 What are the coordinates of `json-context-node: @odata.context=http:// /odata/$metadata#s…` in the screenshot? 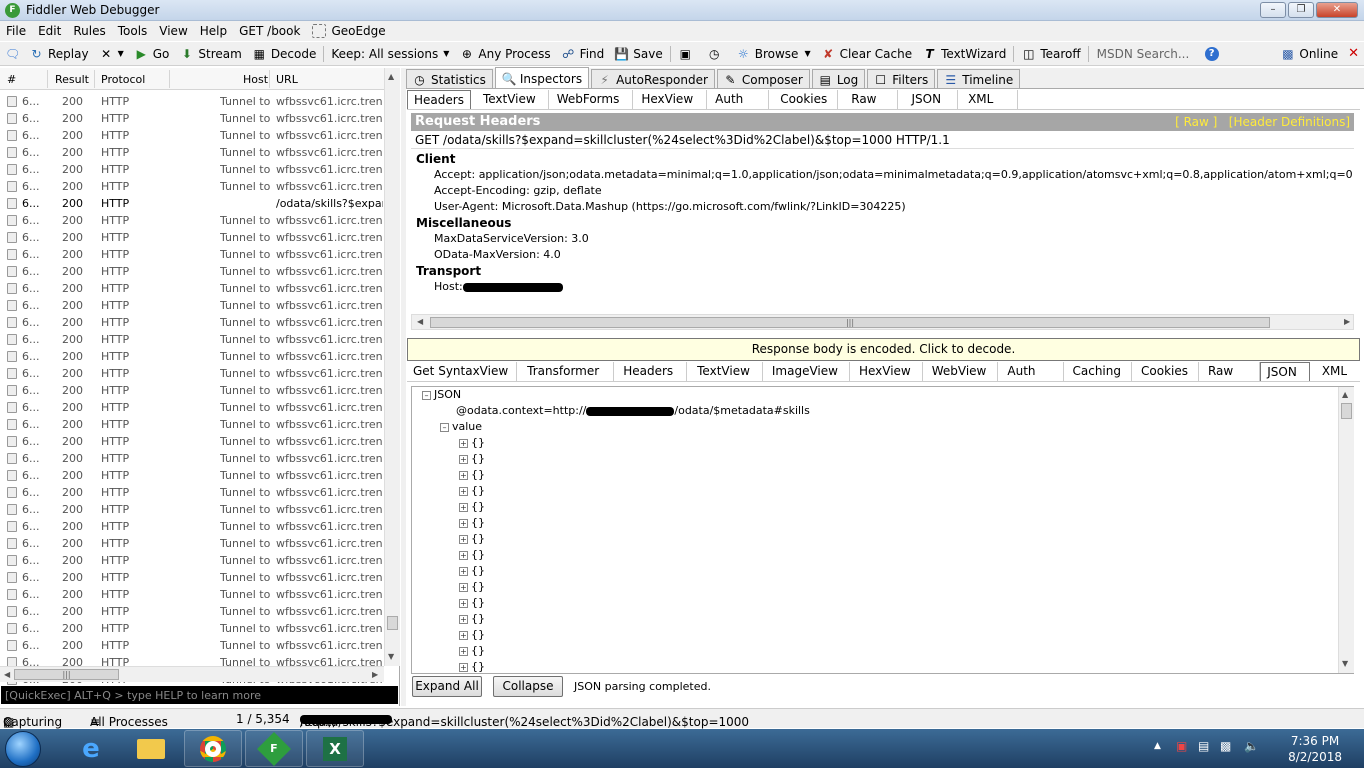 It's located at (633, 410).